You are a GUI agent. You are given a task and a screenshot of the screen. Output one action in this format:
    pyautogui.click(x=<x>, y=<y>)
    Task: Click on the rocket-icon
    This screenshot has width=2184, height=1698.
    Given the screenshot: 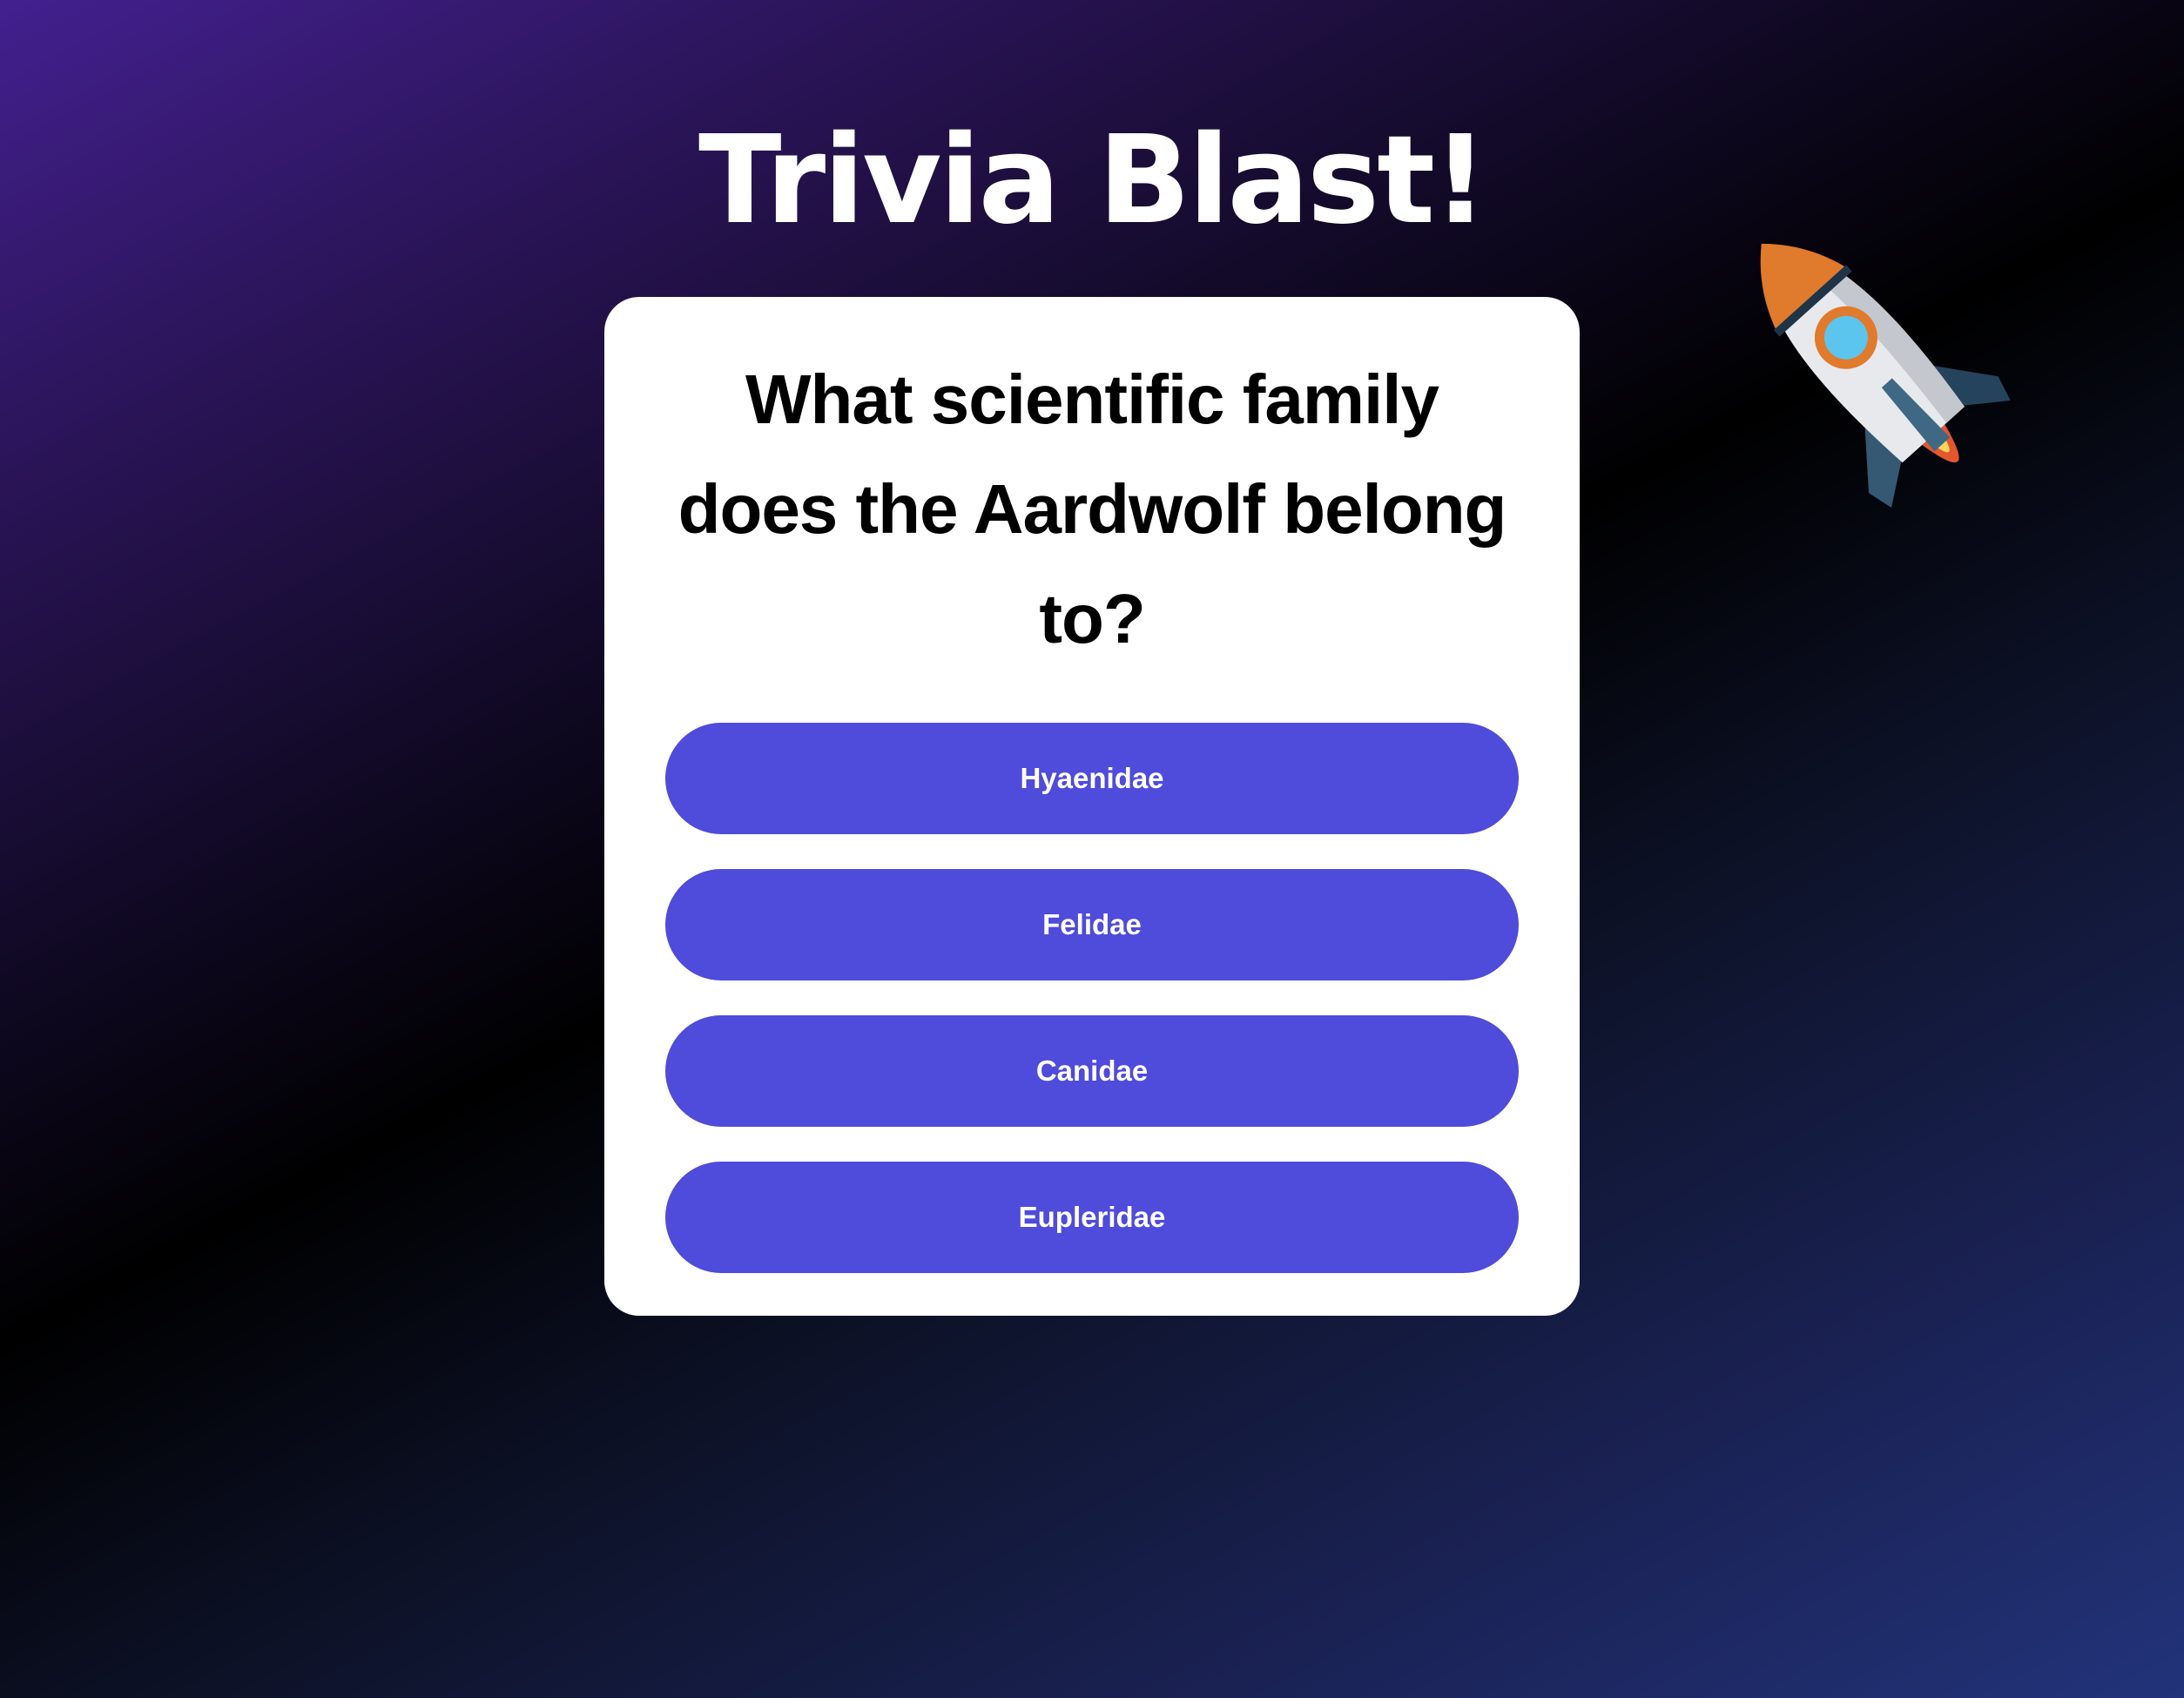 What is the action you would take?
    pyautogui.click(x=1885, y=376)
    